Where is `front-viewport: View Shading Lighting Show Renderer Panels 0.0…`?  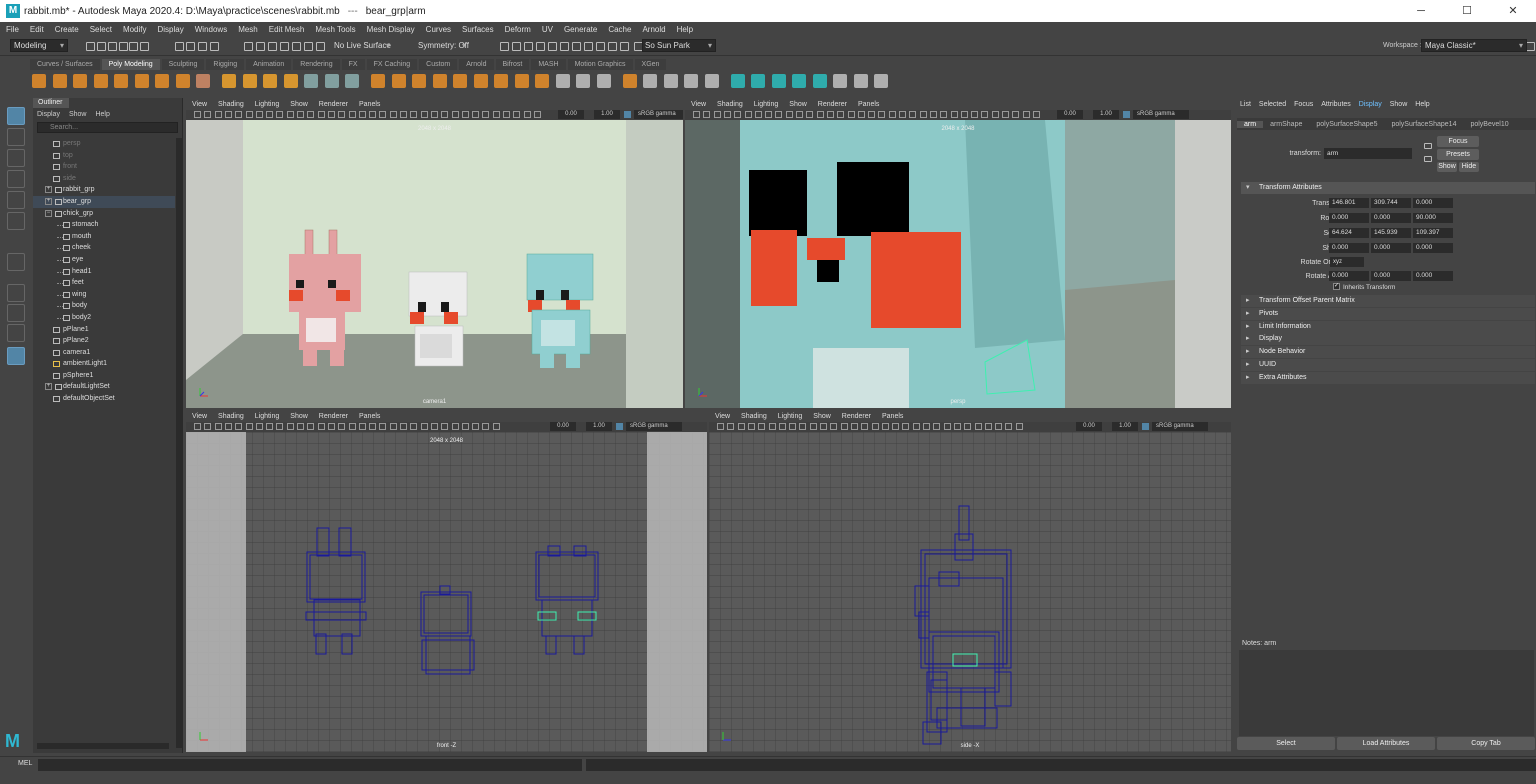
front-viewport: View Shading Lighting Show Renderer Panels 0.0… is located at coordinates (446, 581).